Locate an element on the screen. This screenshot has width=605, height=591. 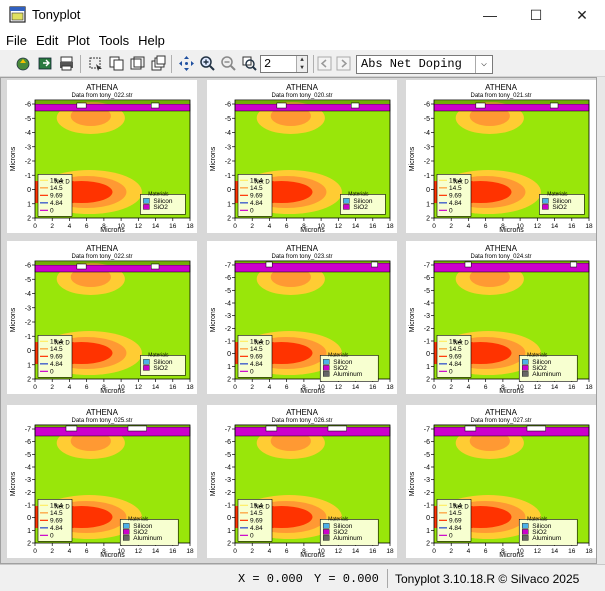
doping-level-label: 19.4 is located at coordinates (455, 506).